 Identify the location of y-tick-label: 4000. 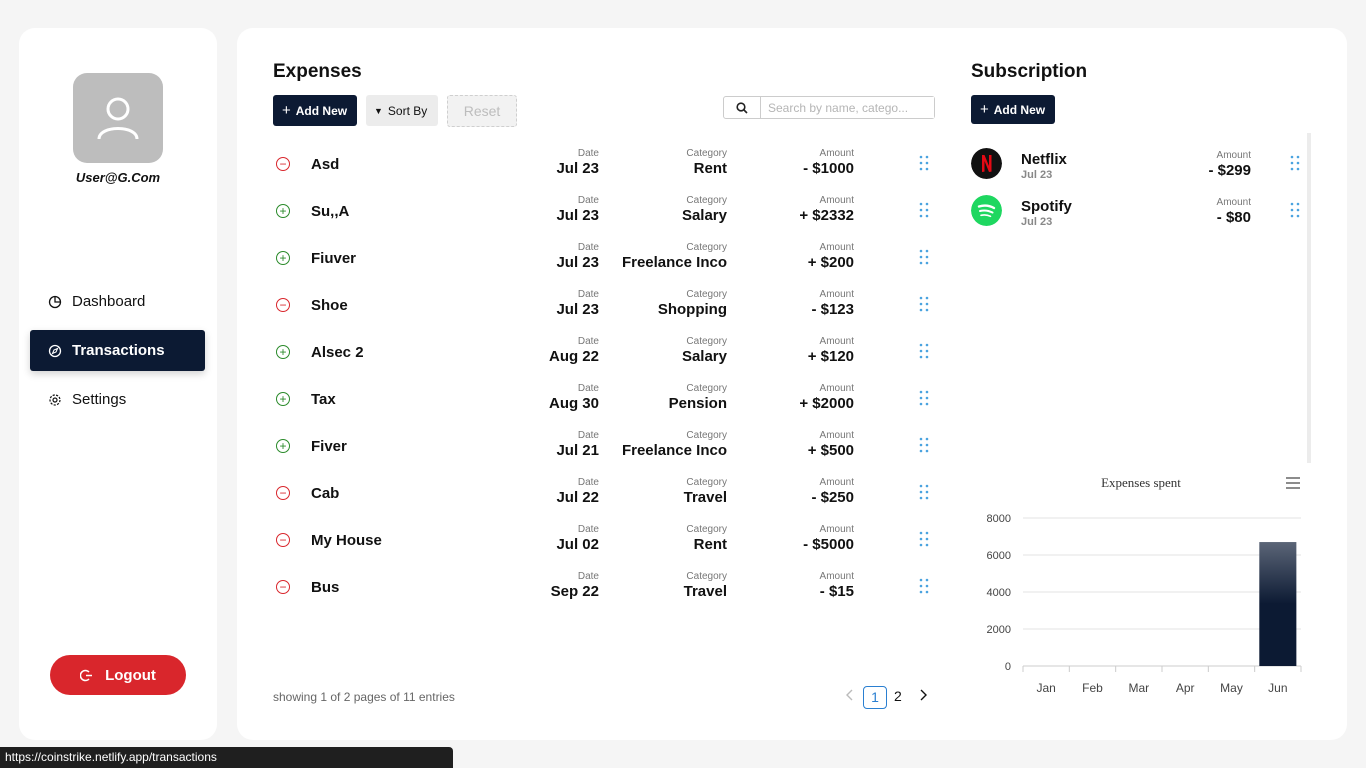
(999, 593).